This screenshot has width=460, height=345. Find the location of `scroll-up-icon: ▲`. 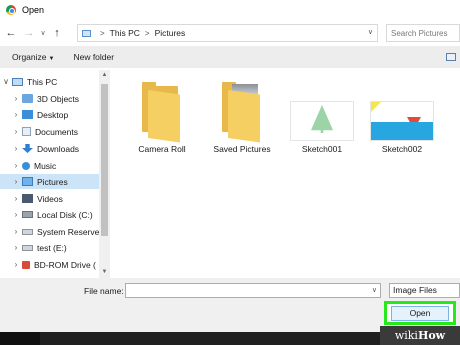

scroll-up-icon: ▲ is located at coordinates (104, 75).